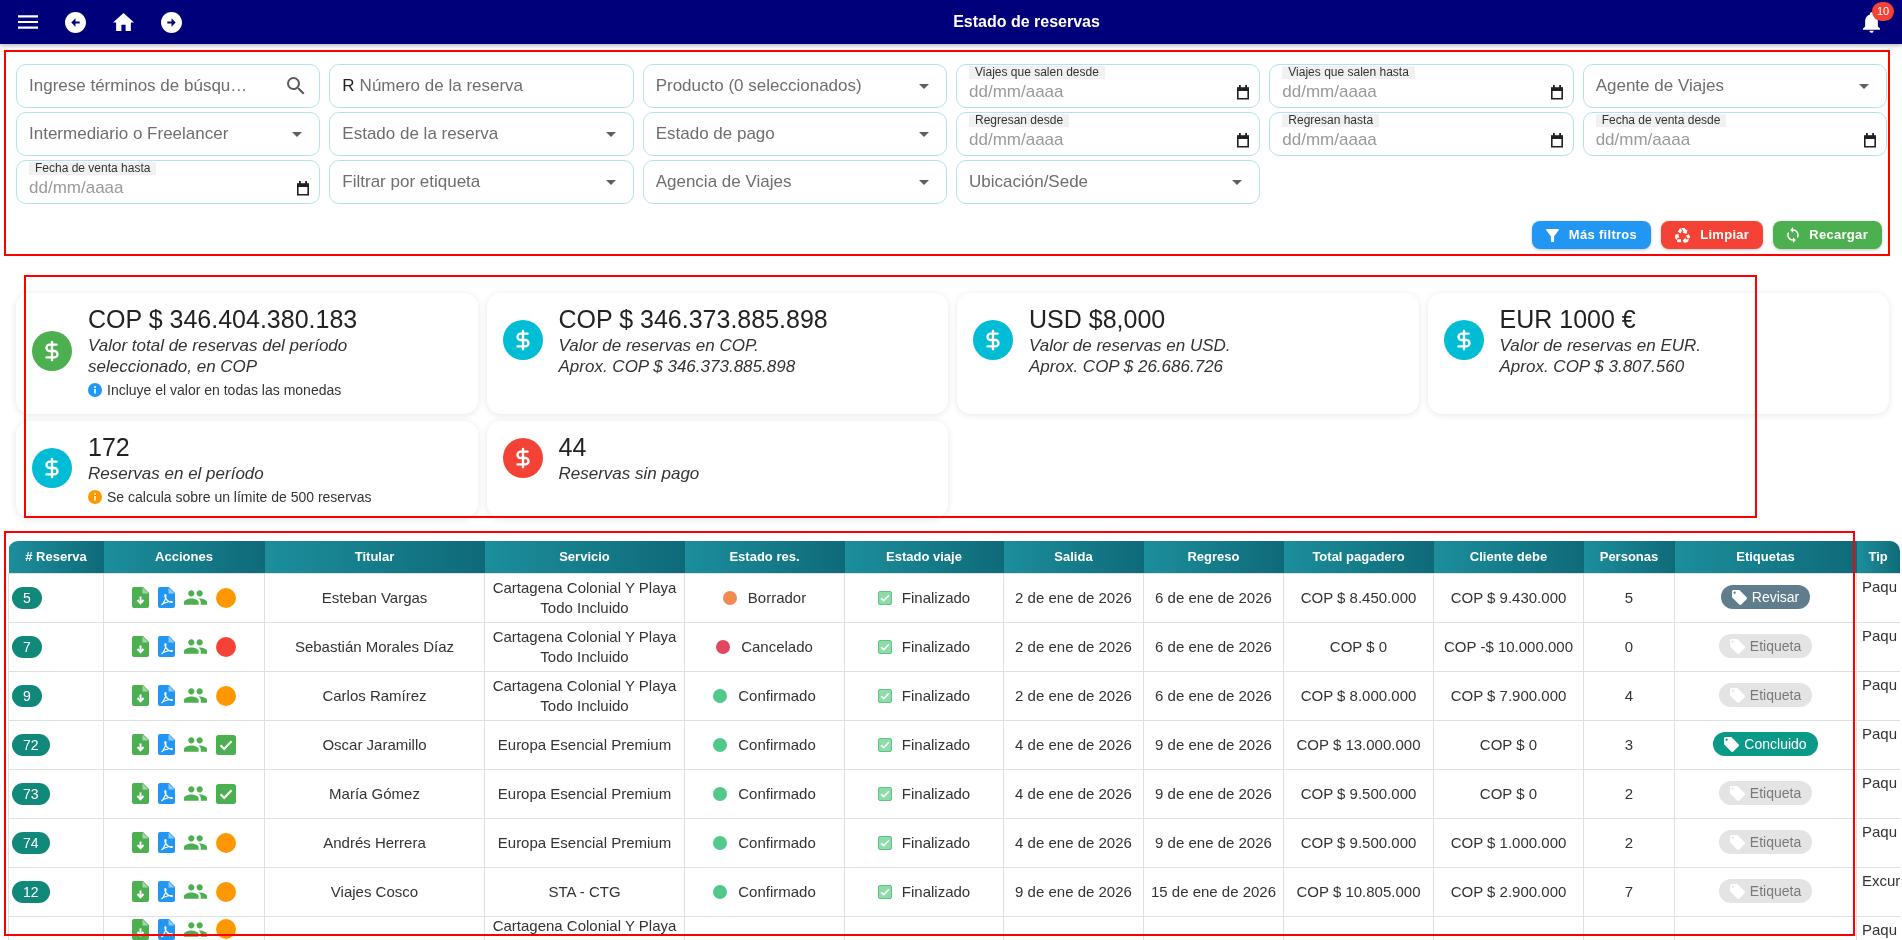  I want to click on dropdown-field: Filtrar por etiqueta, so click(481, 182).